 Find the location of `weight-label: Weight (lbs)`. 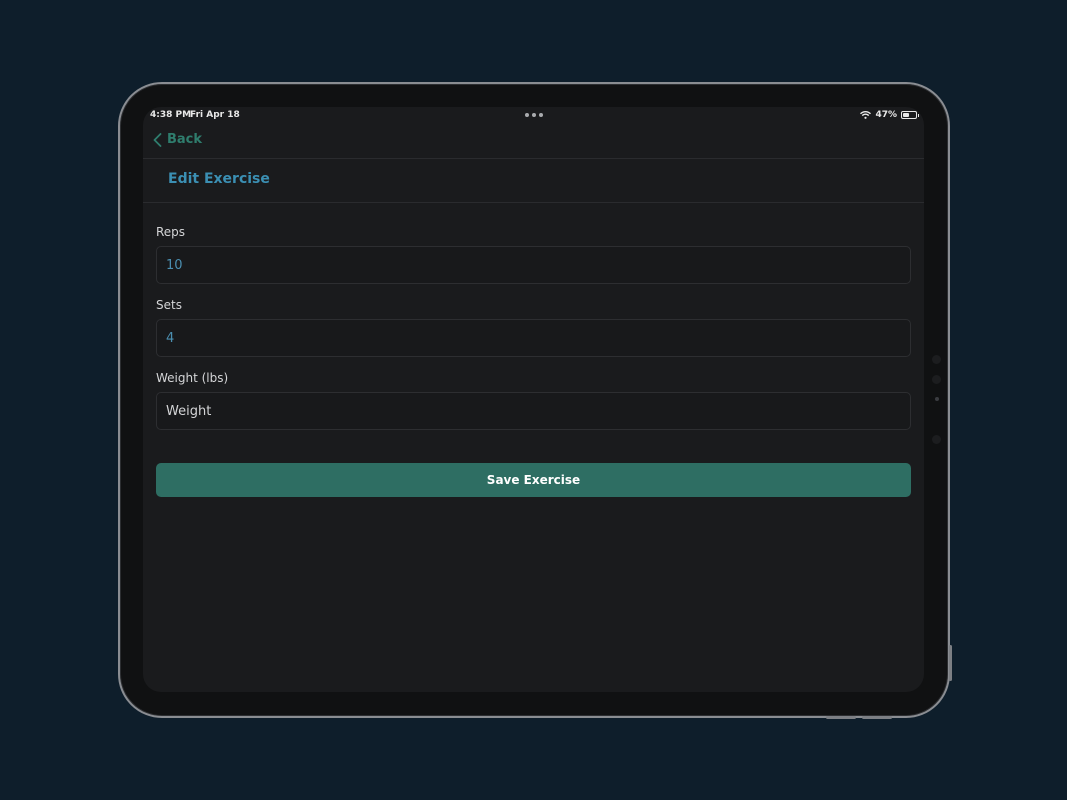

weight-label: Weight (lbs) is located at coordinates (192, 378).